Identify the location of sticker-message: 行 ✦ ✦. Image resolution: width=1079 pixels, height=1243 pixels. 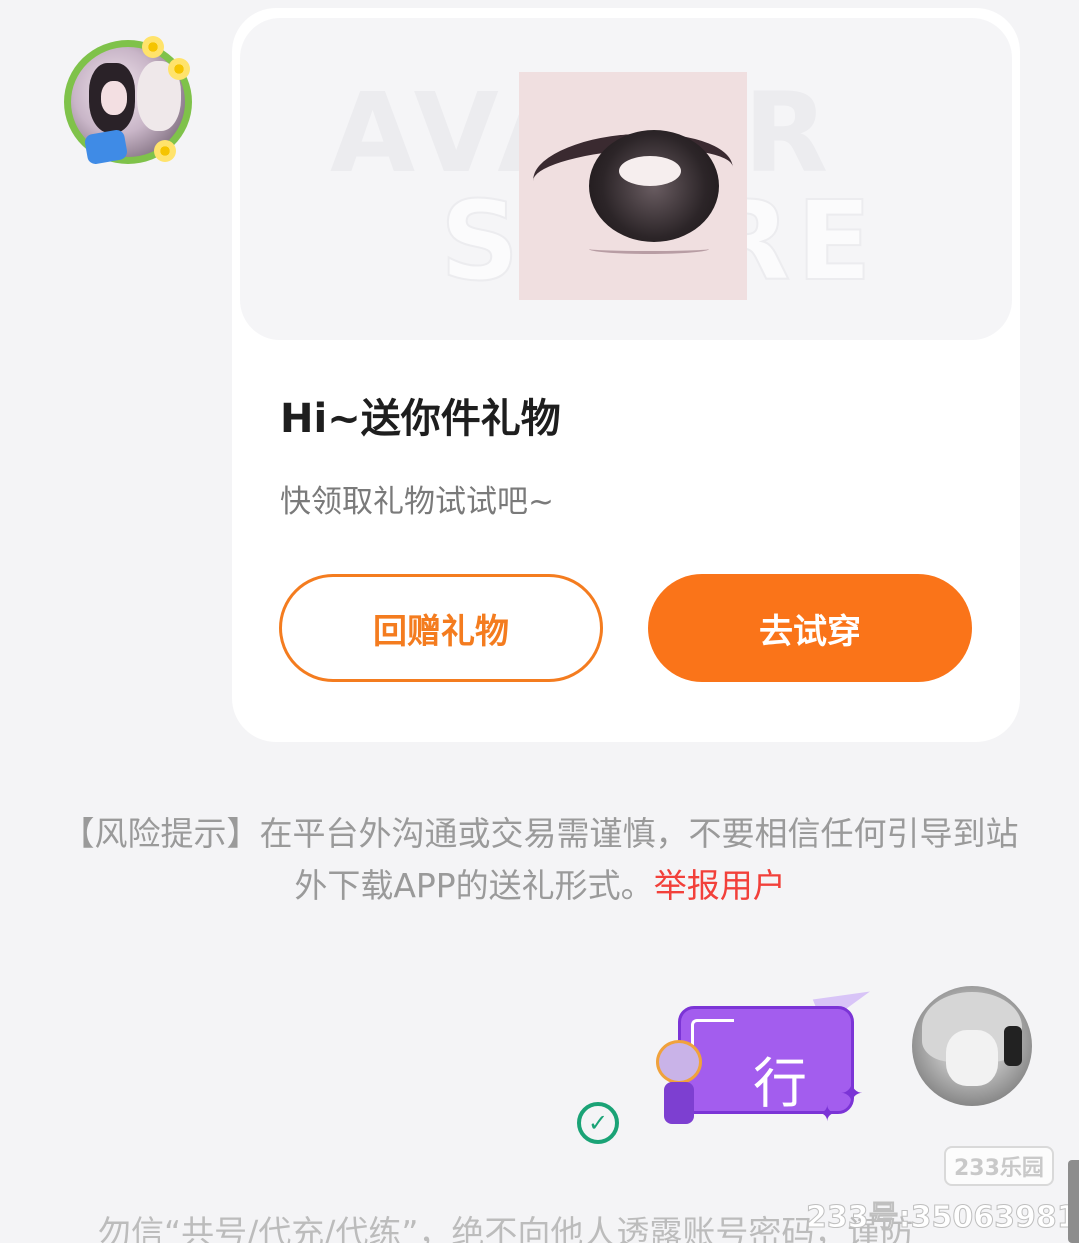
(763, 1057).